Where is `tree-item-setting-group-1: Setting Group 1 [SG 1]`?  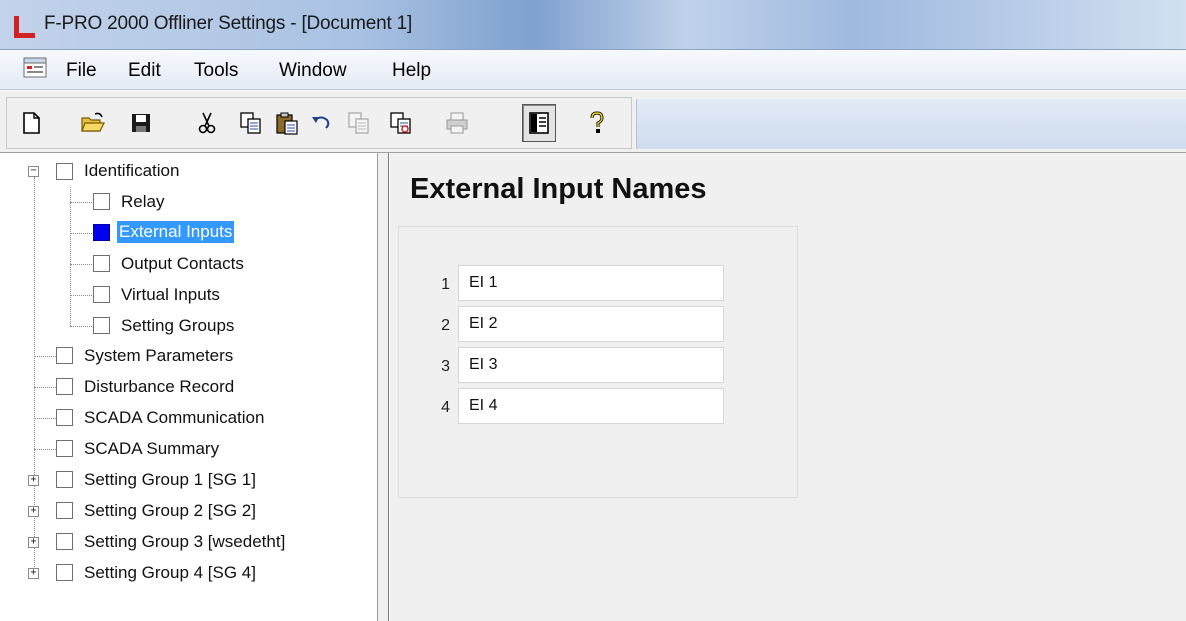 tree-item-setting-group-1: Setting Group 1 [SG 1] is located at coordinates (170, 480).